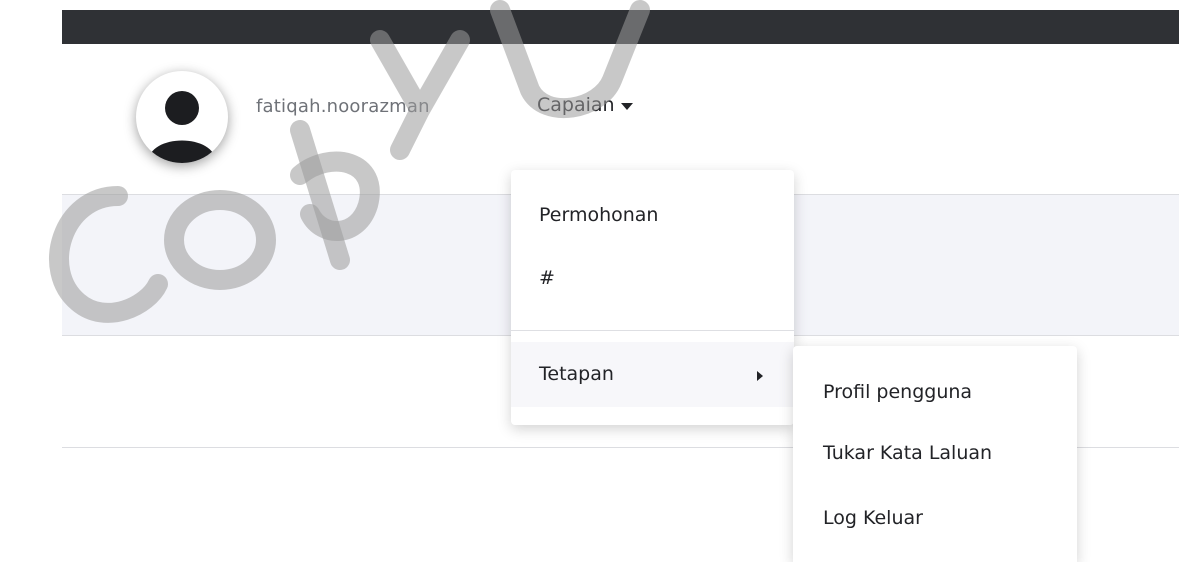 The width and height of the screenshot is (1179, 562). I want to click on menu-item-hash: #, so click(547, 278).